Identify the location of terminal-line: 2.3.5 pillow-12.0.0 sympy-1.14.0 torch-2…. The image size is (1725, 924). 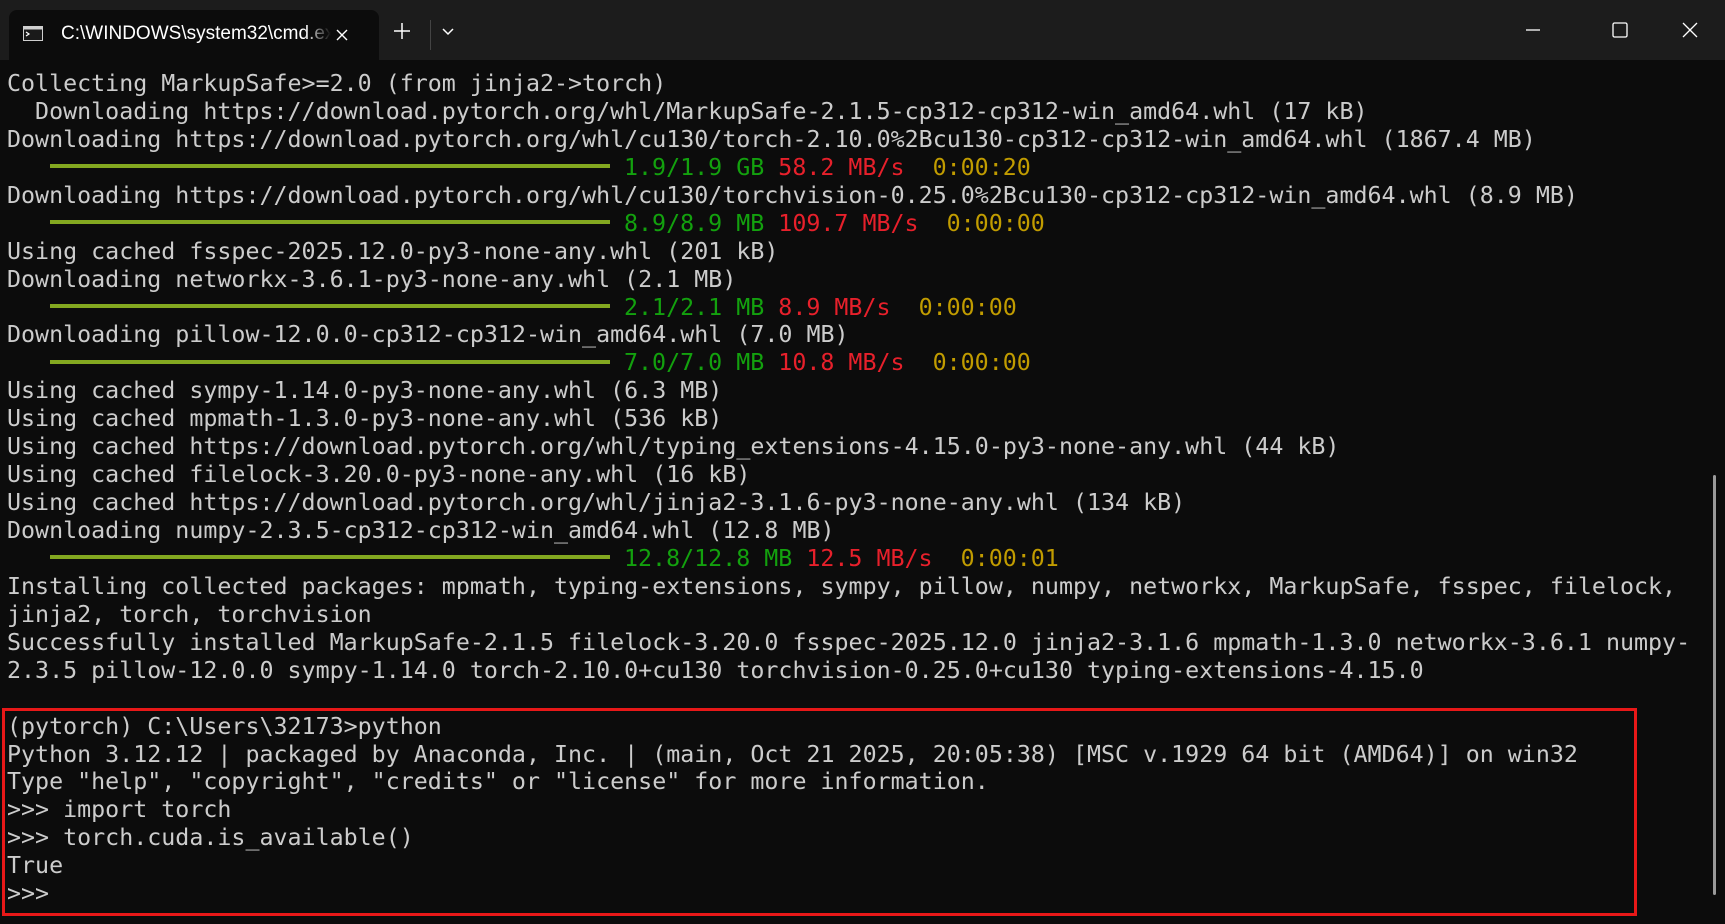
(715, 670).